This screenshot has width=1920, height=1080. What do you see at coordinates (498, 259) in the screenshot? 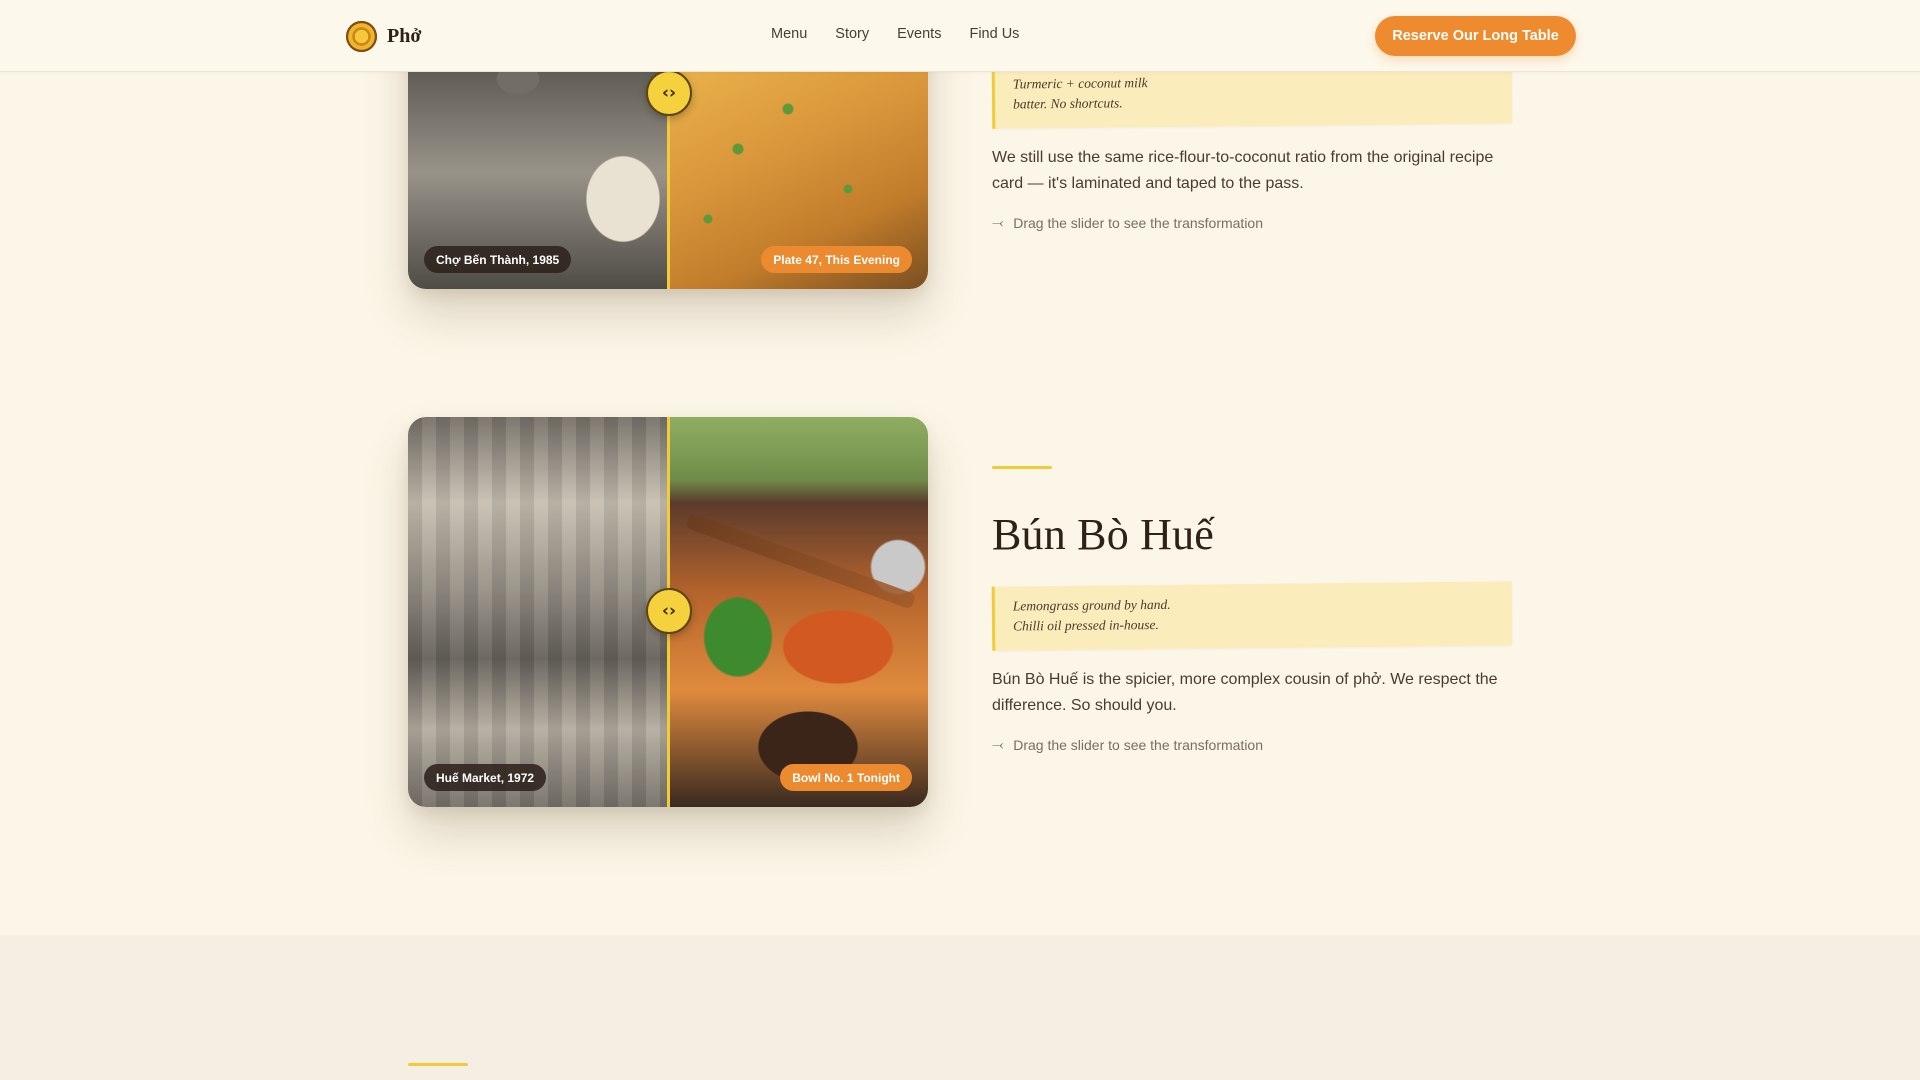
I see `before-label: Chợ Bến Thành, 1985` at bounding box center [498, 259].